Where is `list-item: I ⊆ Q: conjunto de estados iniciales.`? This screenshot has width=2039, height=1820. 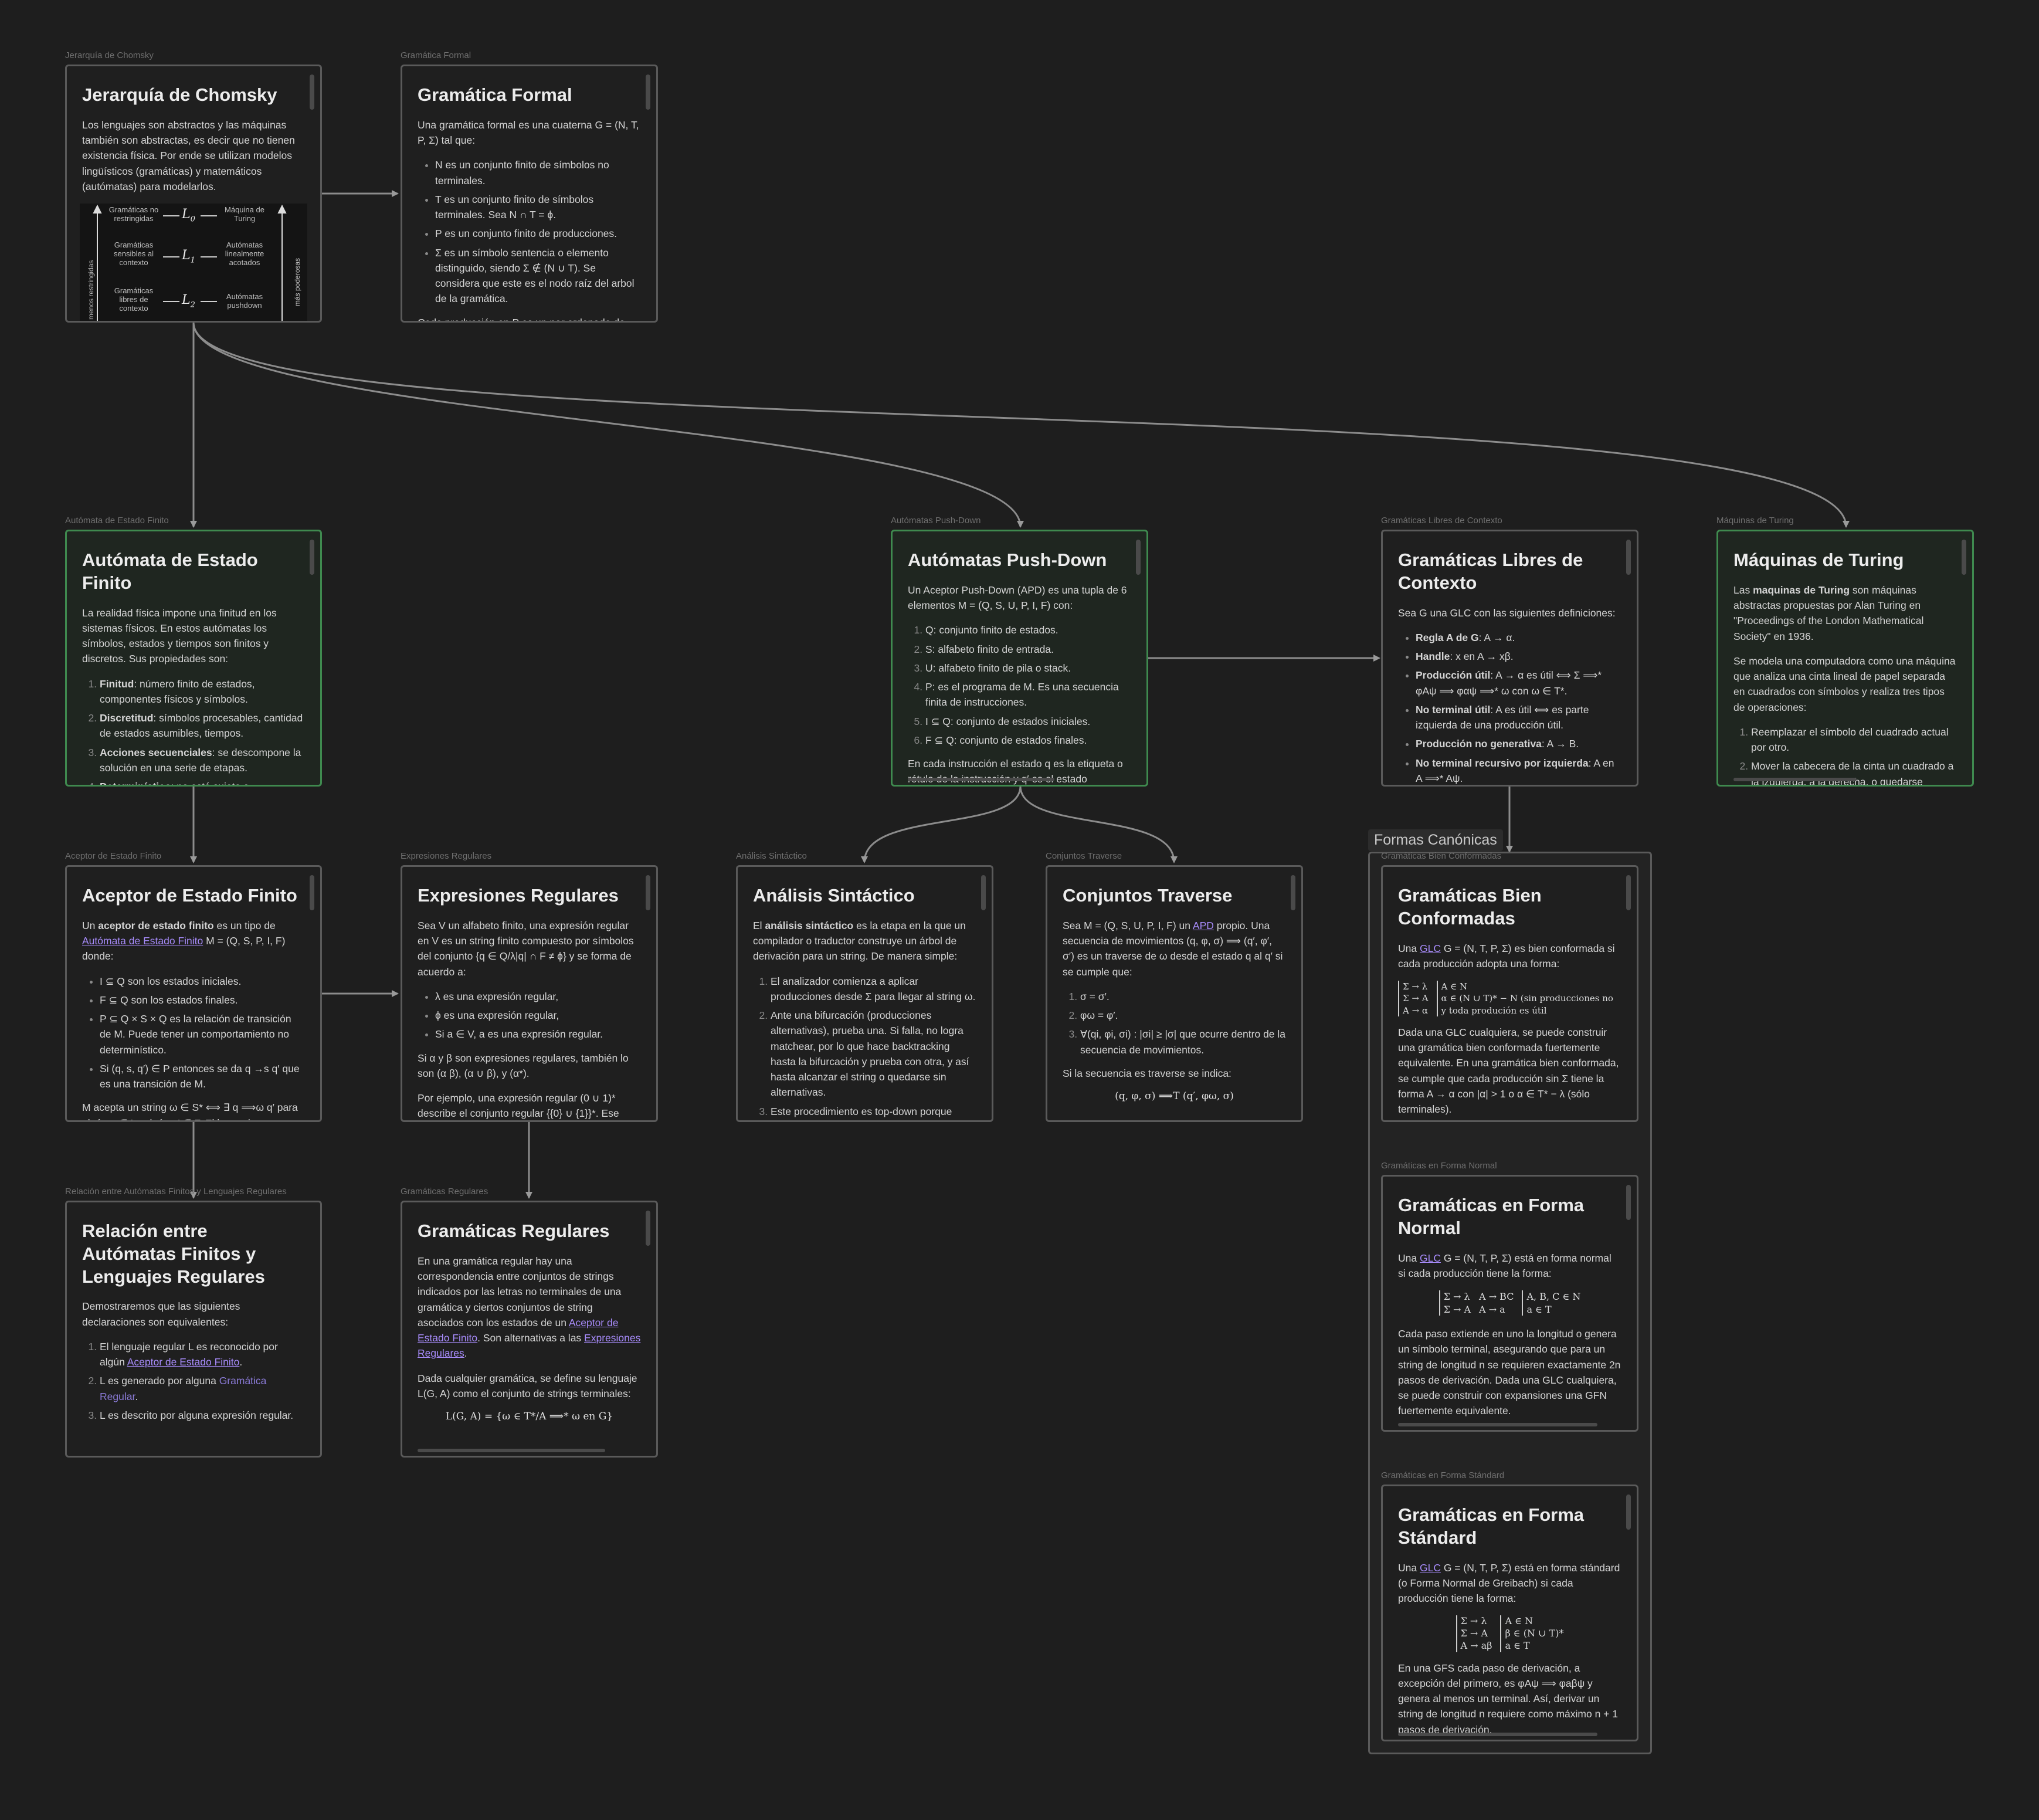 list-item: I ⊆ Q: conjunto de estados iniciales. is located at coordinates (1028, 721).